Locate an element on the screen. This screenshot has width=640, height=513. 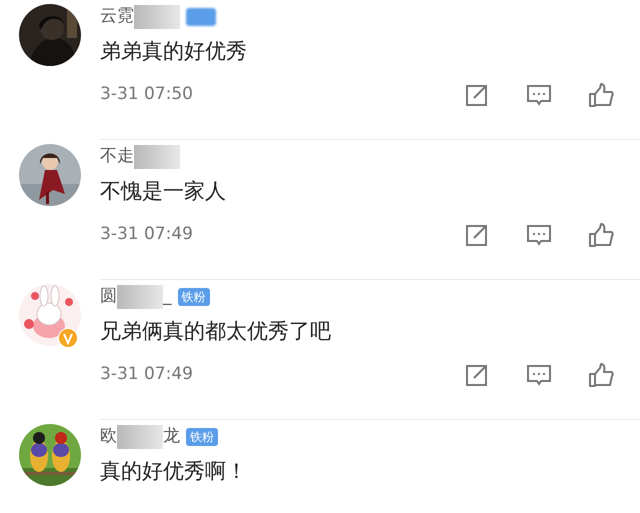
user-name: 云霓 is located at coordinates (117, 17).